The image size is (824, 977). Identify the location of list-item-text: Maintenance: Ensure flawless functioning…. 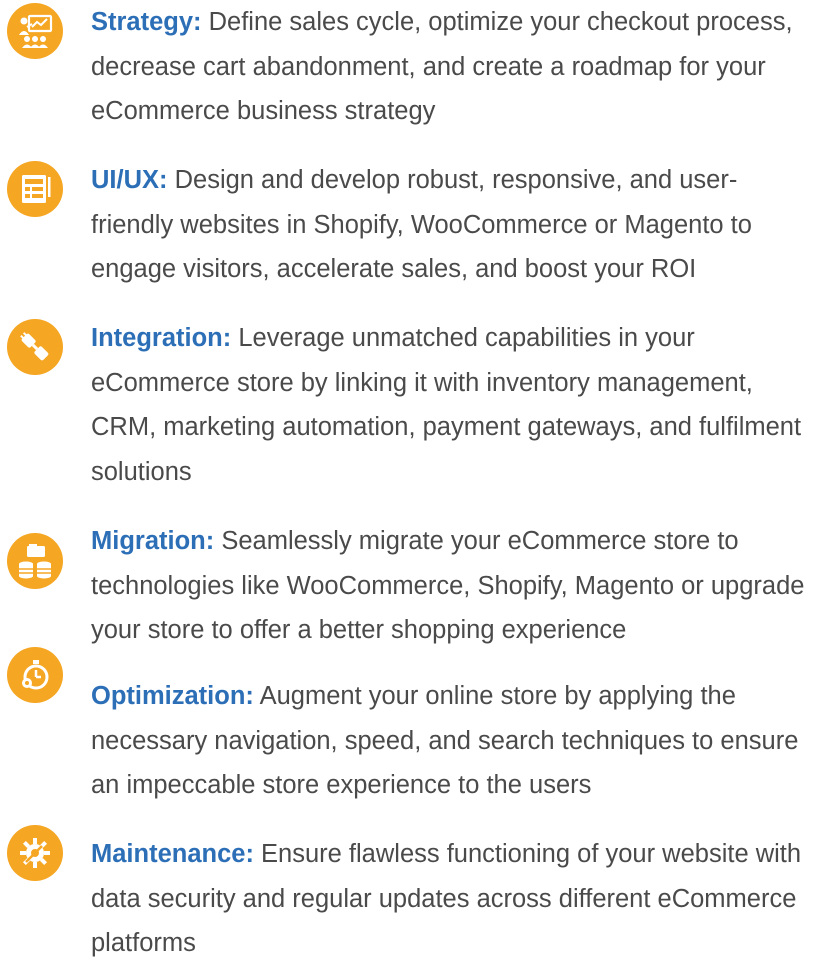
(455, 899).